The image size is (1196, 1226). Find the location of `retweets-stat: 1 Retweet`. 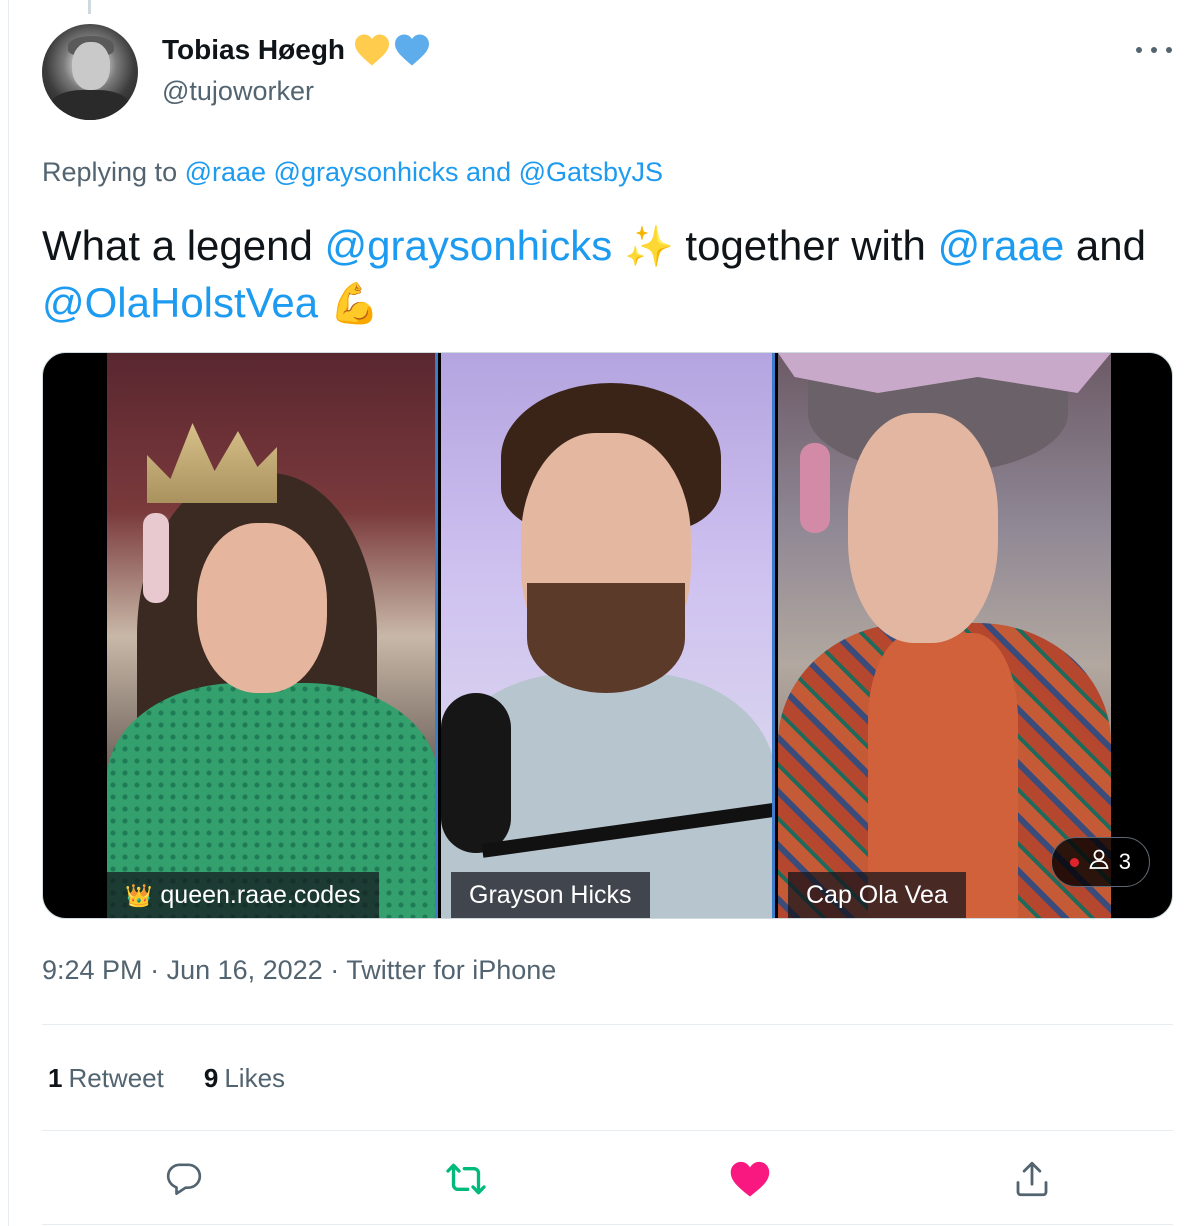

retweets-stat: 1 Retweet is located at coordinates (106, 1078).